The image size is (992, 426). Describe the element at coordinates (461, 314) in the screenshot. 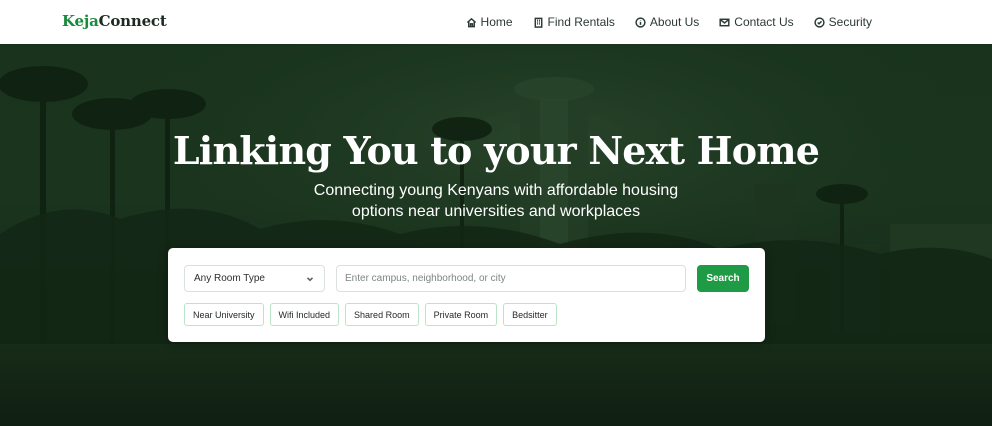

I see `tag-private-room: Private Room` at that location.